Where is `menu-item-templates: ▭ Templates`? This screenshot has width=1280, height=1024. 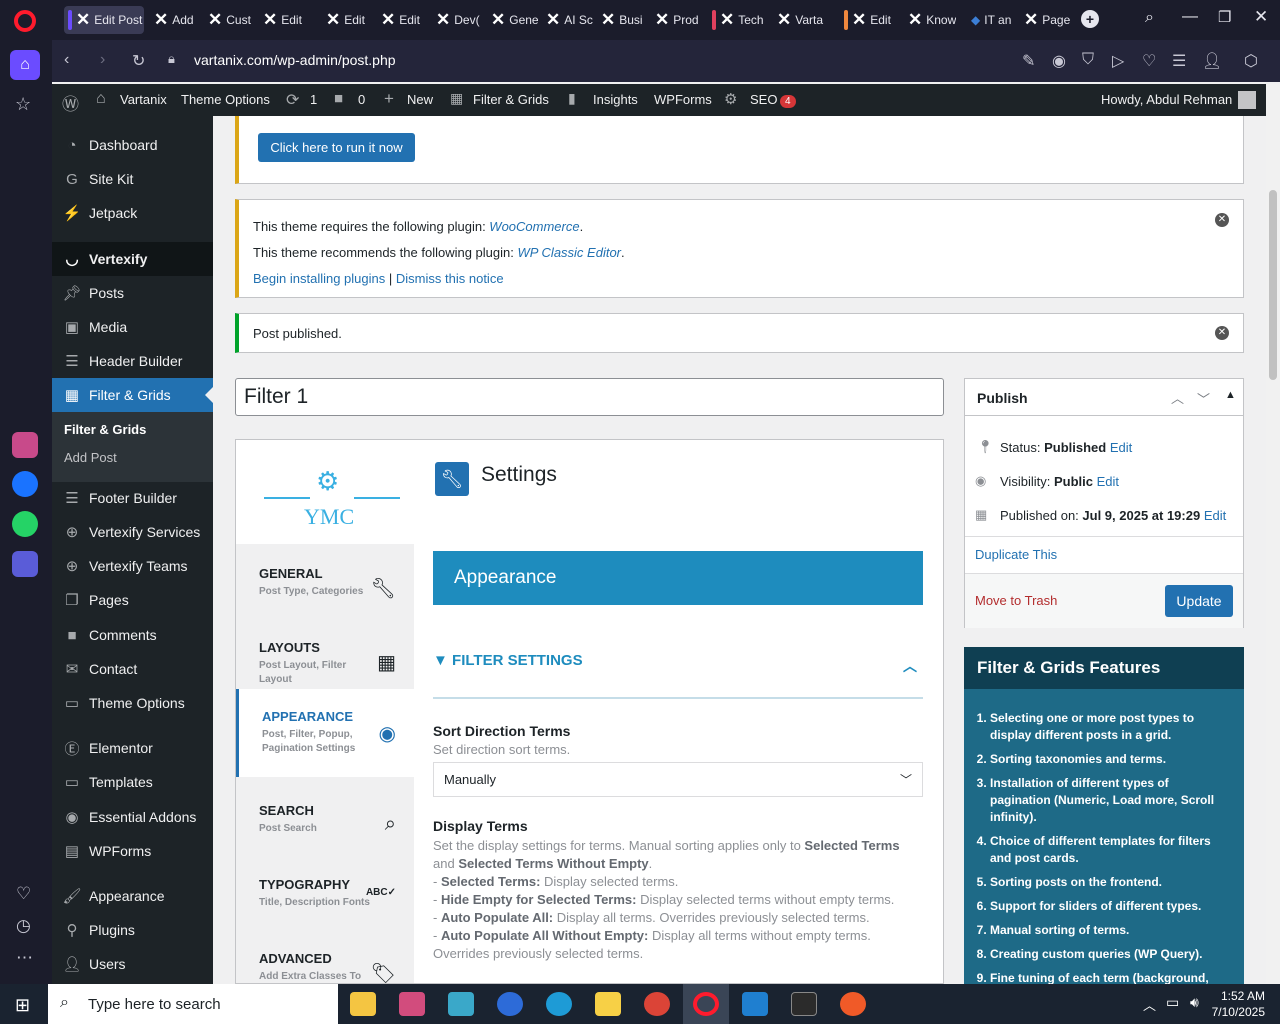
menu-item-templates: ▭ Templates is located at coordinates (132, 782).